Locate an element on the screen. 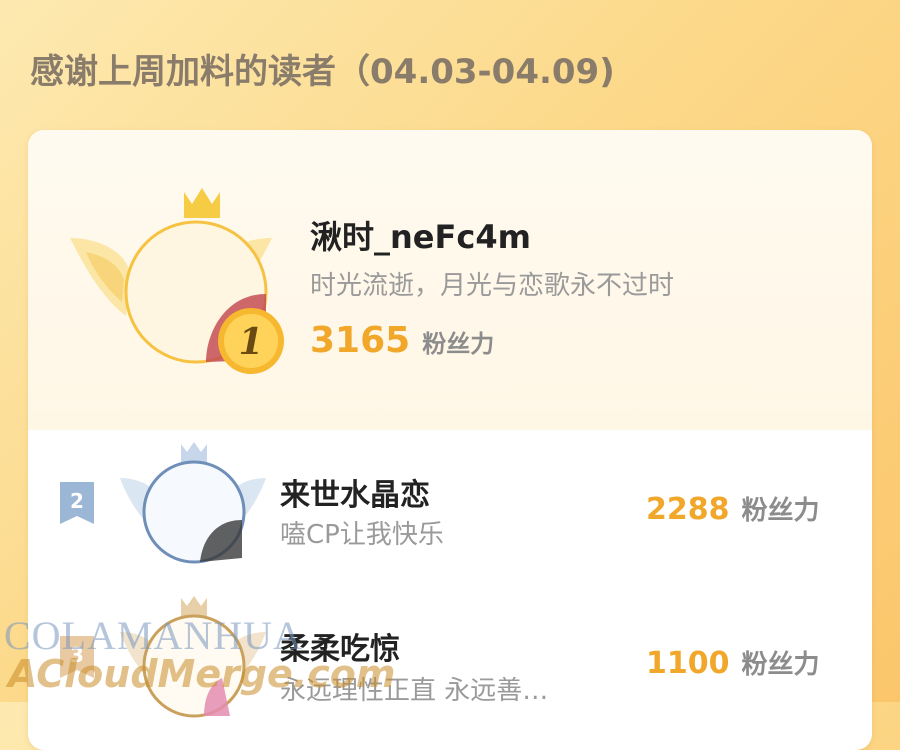 This screenshot has width=900, height=750. third-place-score-unit: 粉丝力 is located at coordinates (780, 665).